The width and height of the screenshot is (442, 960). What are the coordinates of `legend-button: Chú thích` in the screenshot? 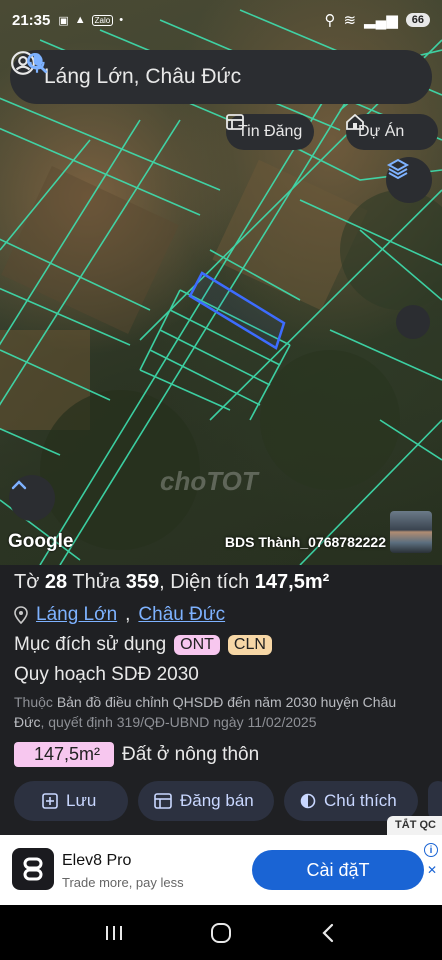 It's located at (351, 801).